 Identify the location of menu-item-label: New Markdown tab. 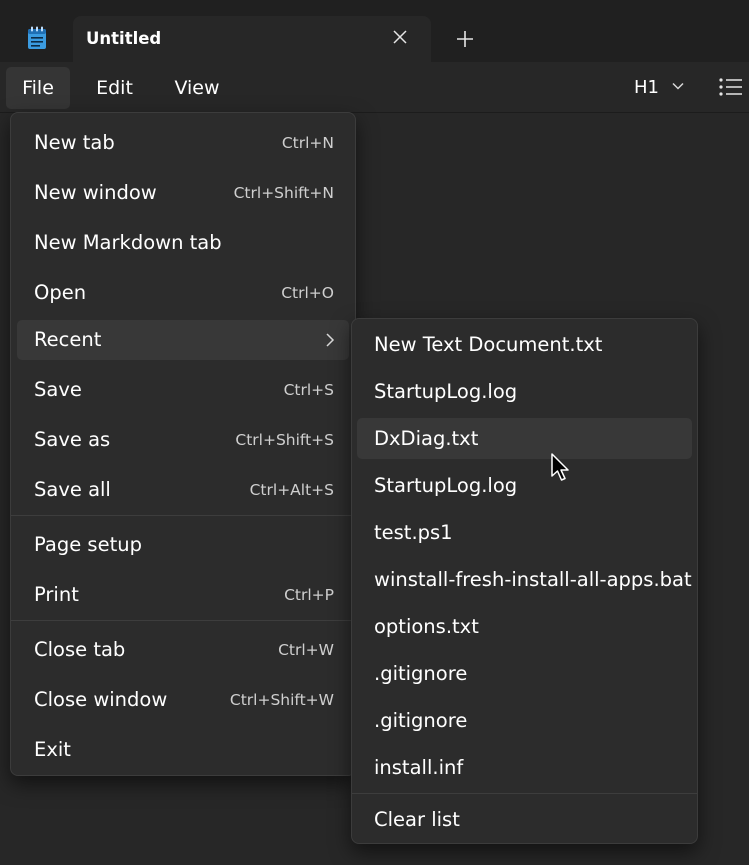
(128, 242).